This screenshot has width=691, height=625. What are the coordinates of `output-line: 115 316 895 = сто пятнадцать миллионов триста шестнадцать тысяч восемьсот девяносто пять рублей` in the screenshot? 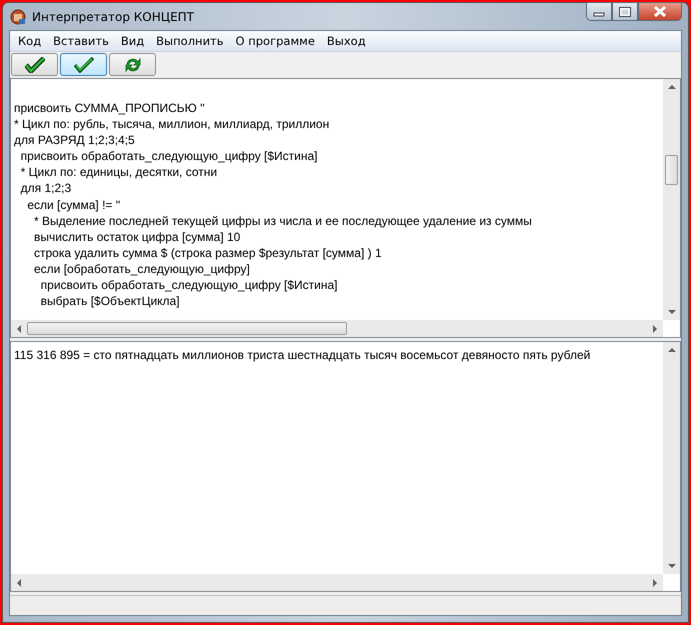 It's located at (303, 355).